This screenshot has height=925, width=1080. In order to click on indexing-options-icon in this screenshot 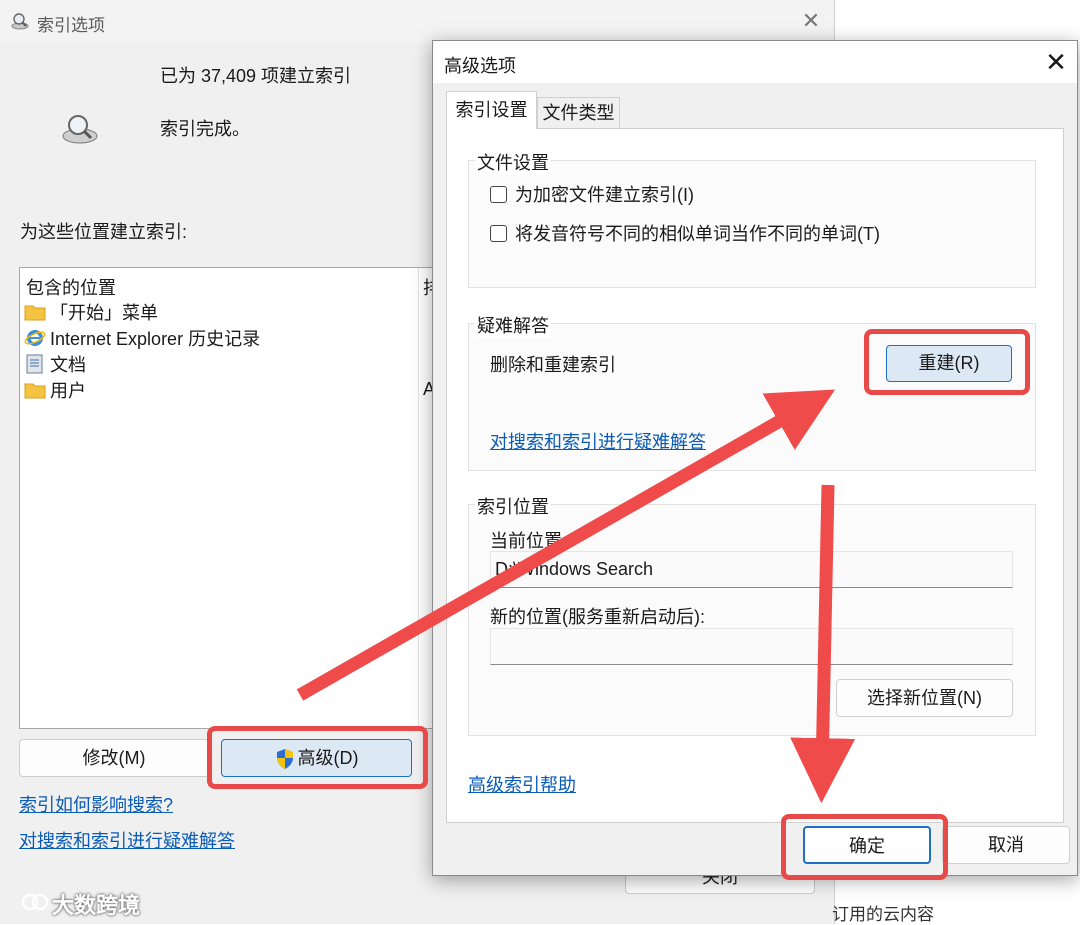, I will do `click(20, 21)`.